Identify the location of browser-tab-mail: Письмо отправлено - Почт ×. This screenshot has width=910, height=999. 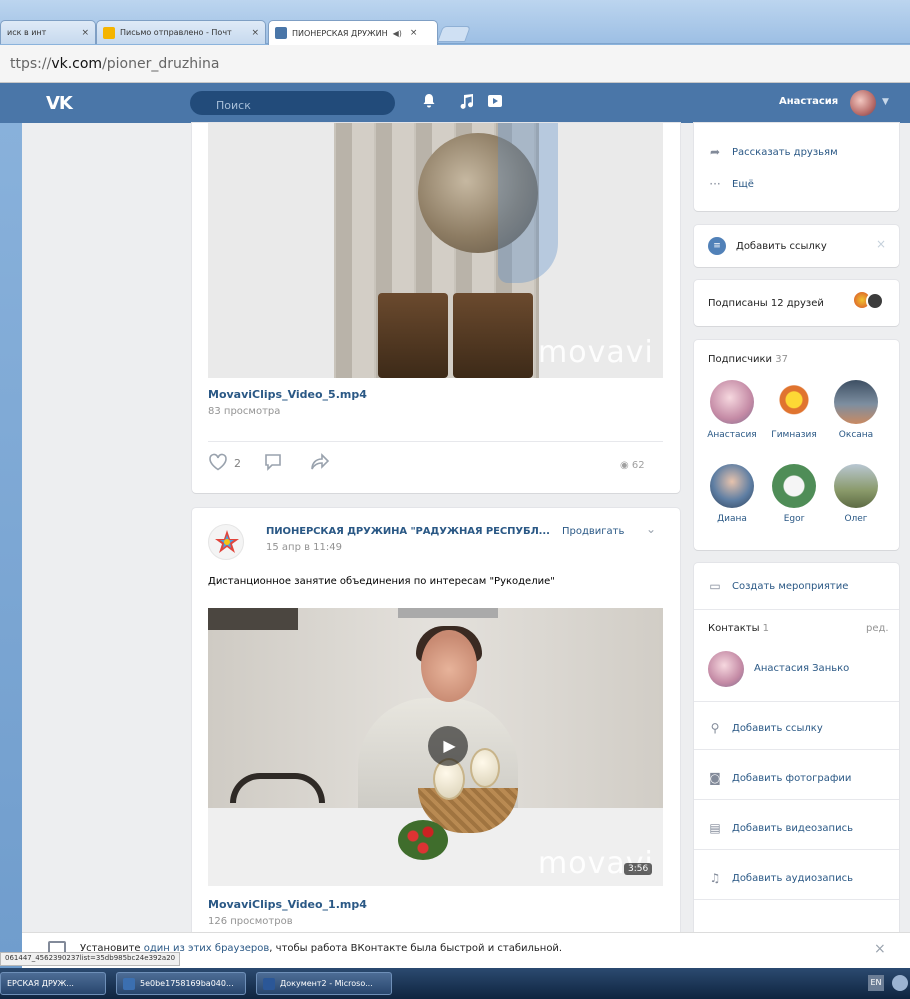
(181, 32).